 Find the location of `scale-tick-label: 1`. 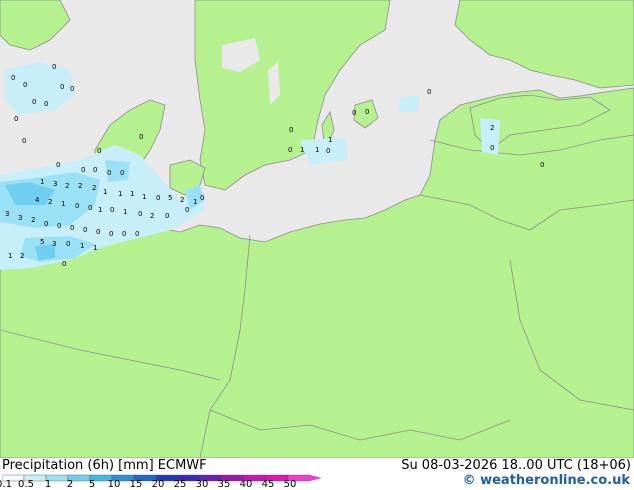

scale-tick-label: 1 is located at coordinates (48, 484).